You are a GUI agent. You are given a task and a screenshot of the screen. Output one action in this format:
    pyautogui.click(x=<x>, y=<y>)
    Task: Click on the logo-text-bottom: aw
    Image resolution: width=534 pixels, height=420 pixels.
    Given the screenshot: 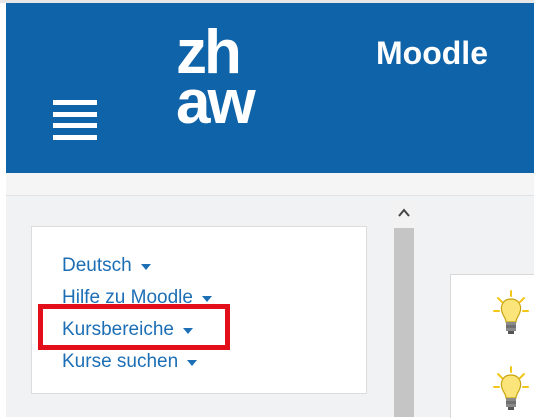 What is the action you would take?
    pyautogui.click(x=216, y=102)
    